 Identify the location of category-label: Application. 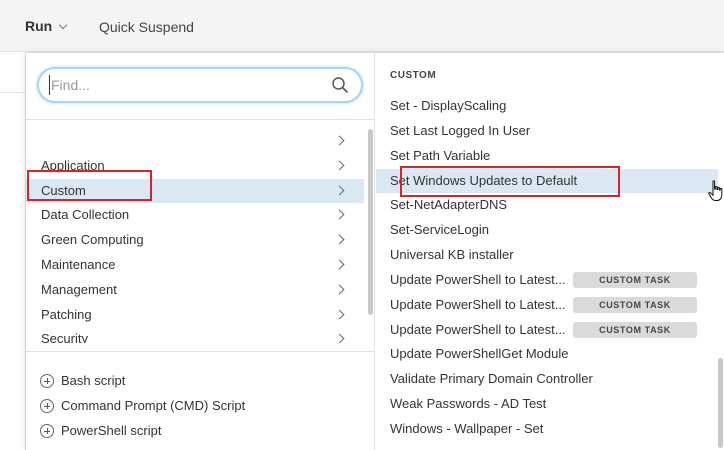
(73, 165).